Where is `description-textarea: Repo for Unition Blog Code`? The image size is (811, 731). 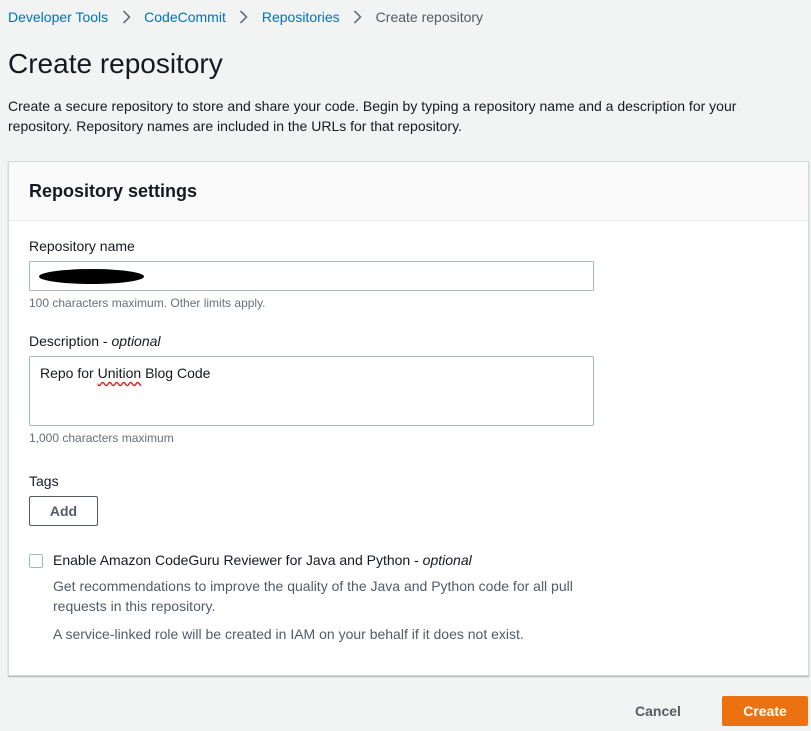 description-textarea: Repo for Unition Blog Code is located at coordinates (311, 391).